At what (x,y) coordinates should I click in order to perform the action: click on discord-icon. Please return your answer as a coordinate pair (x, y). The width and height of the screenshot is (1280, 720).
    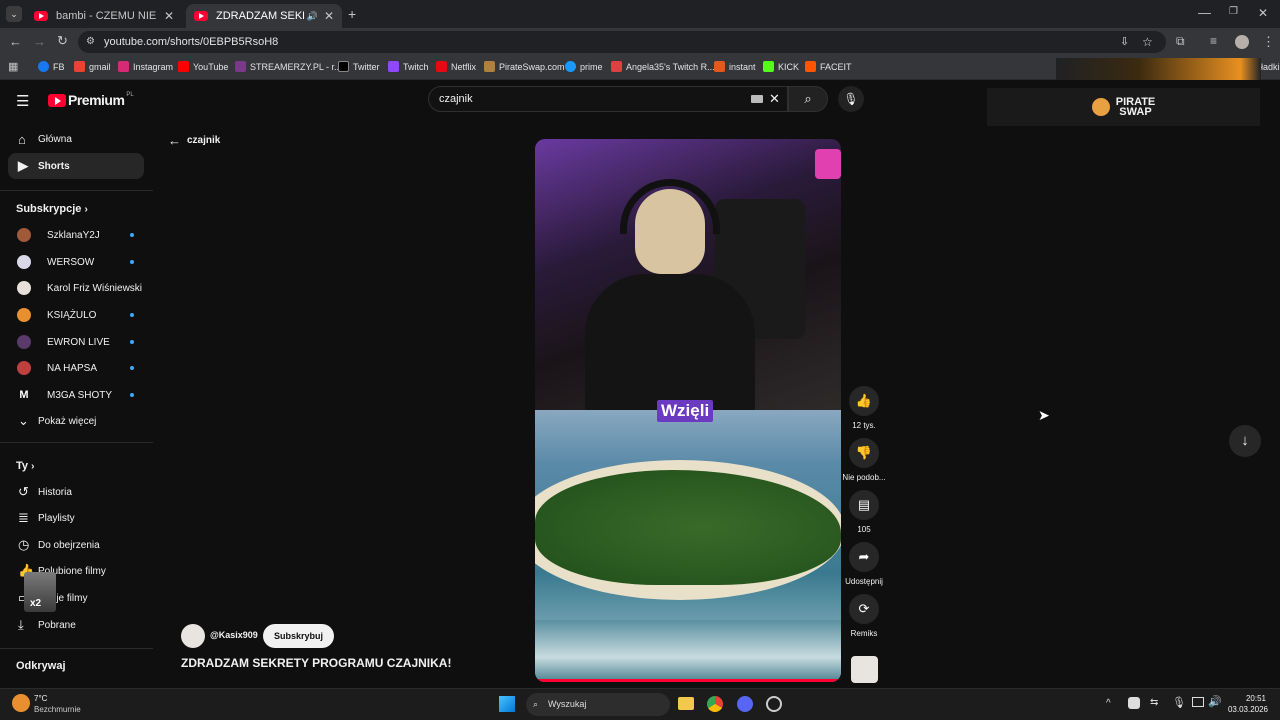
    Looking at the image, I should click on (745, 704).